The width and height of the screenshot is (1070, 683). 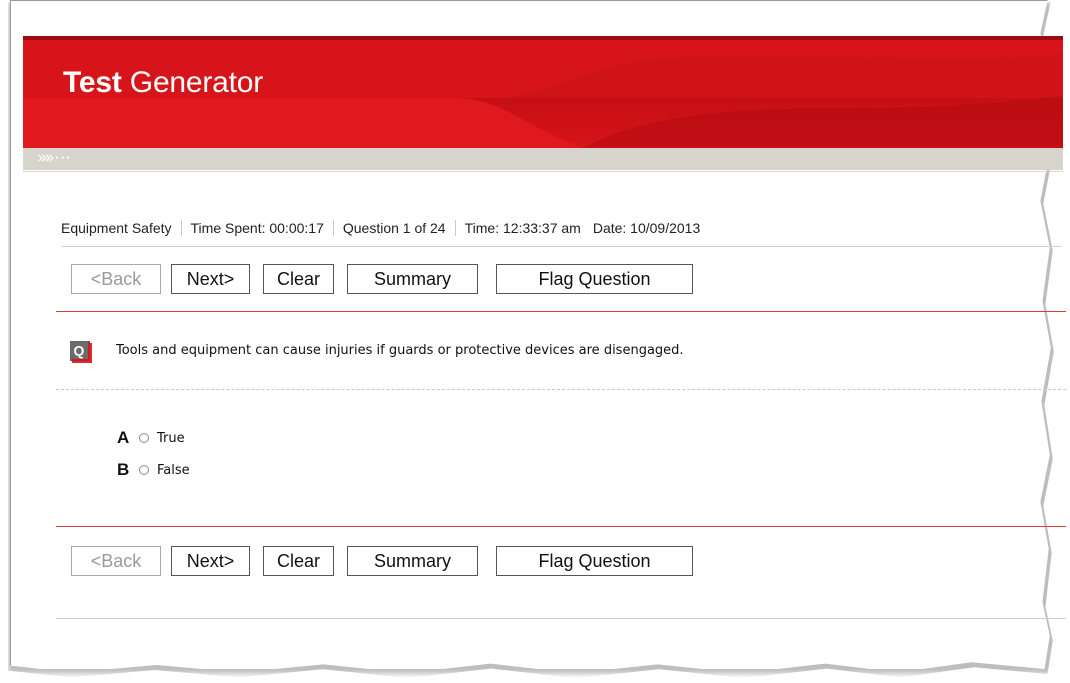 What do you see at coordinates (210, 279) in the screenshot?
I see `next-button-top: Next>` at bounding box center [210, 279].